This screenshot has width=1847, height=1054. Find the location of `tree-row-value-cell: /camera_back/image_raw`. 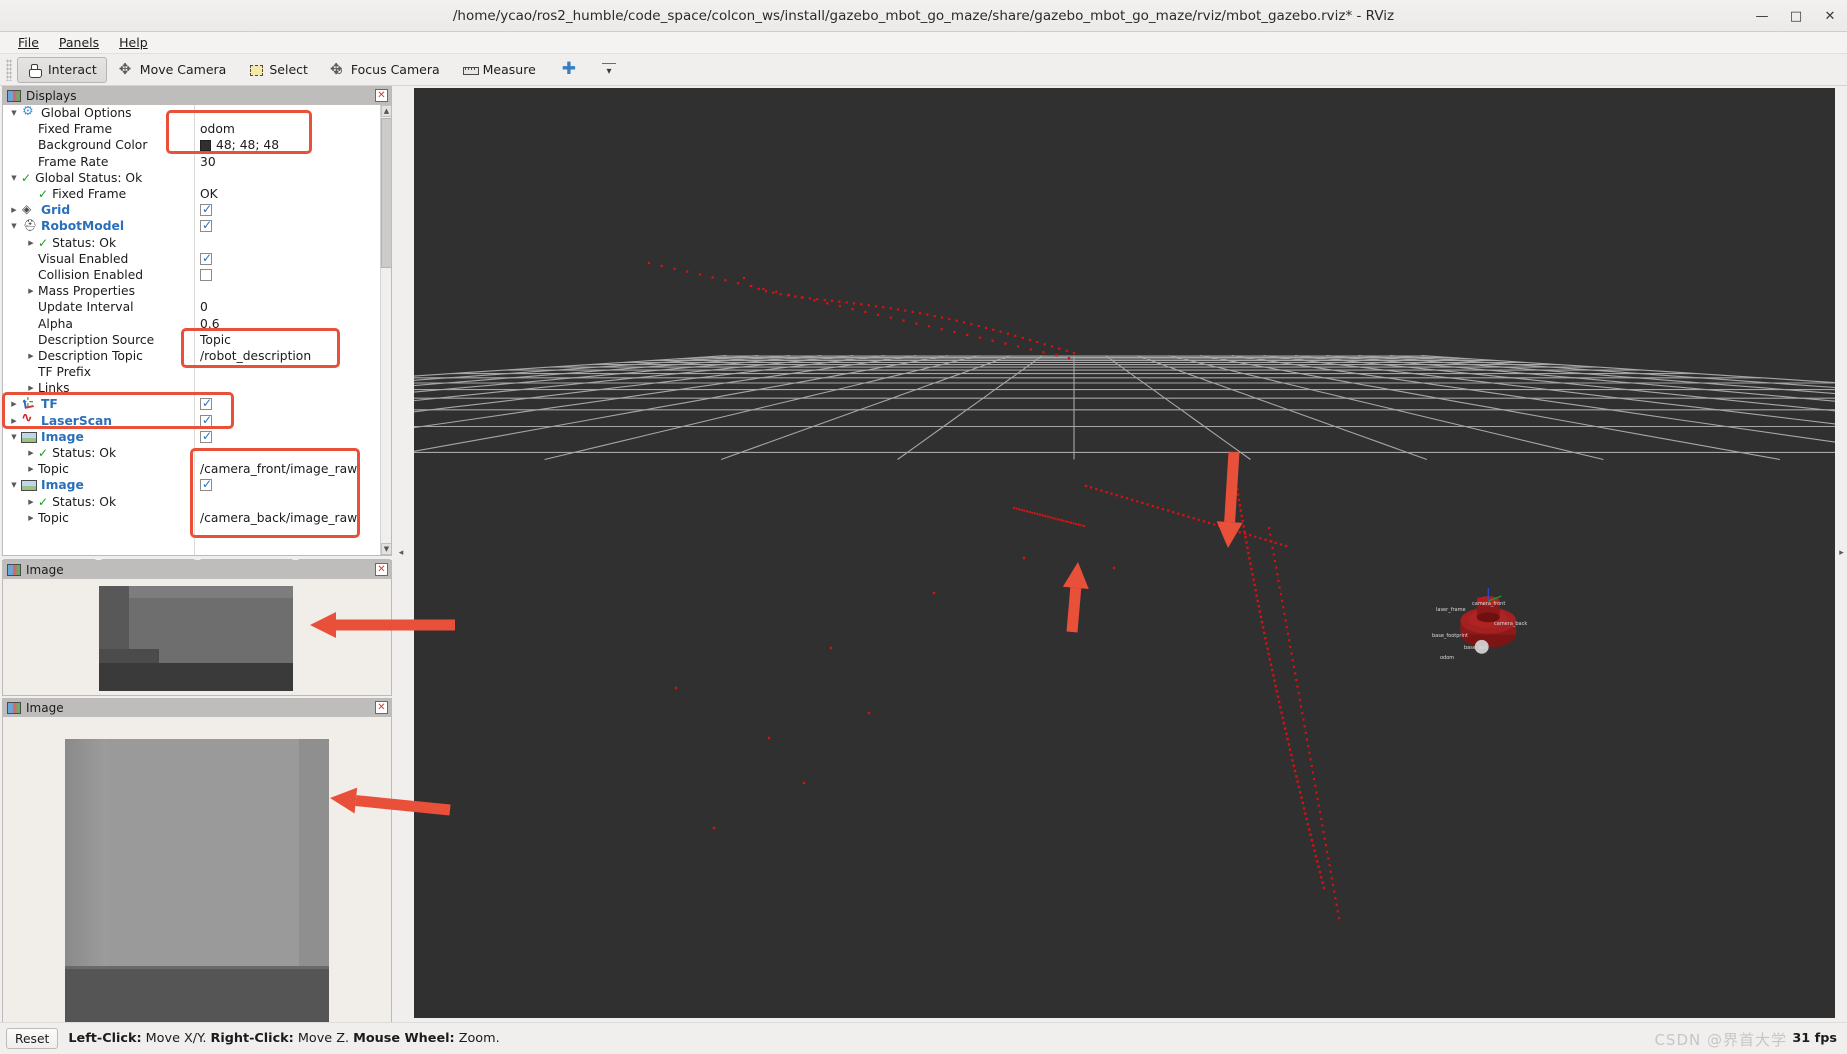

tree-row-value-cell: /camera_back/image_raw is located at coordinates (275, 518).